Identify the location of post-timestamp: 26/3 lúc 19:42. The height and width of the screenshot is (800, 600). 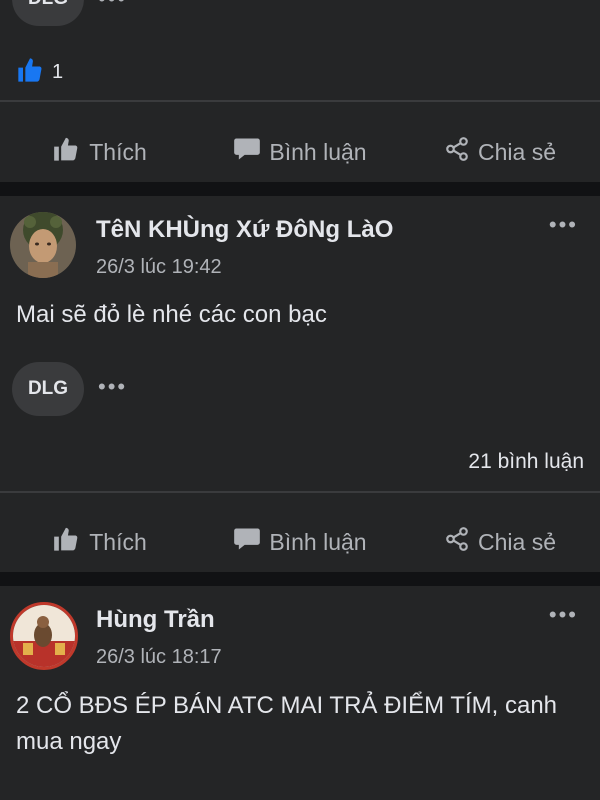
(159, 267).